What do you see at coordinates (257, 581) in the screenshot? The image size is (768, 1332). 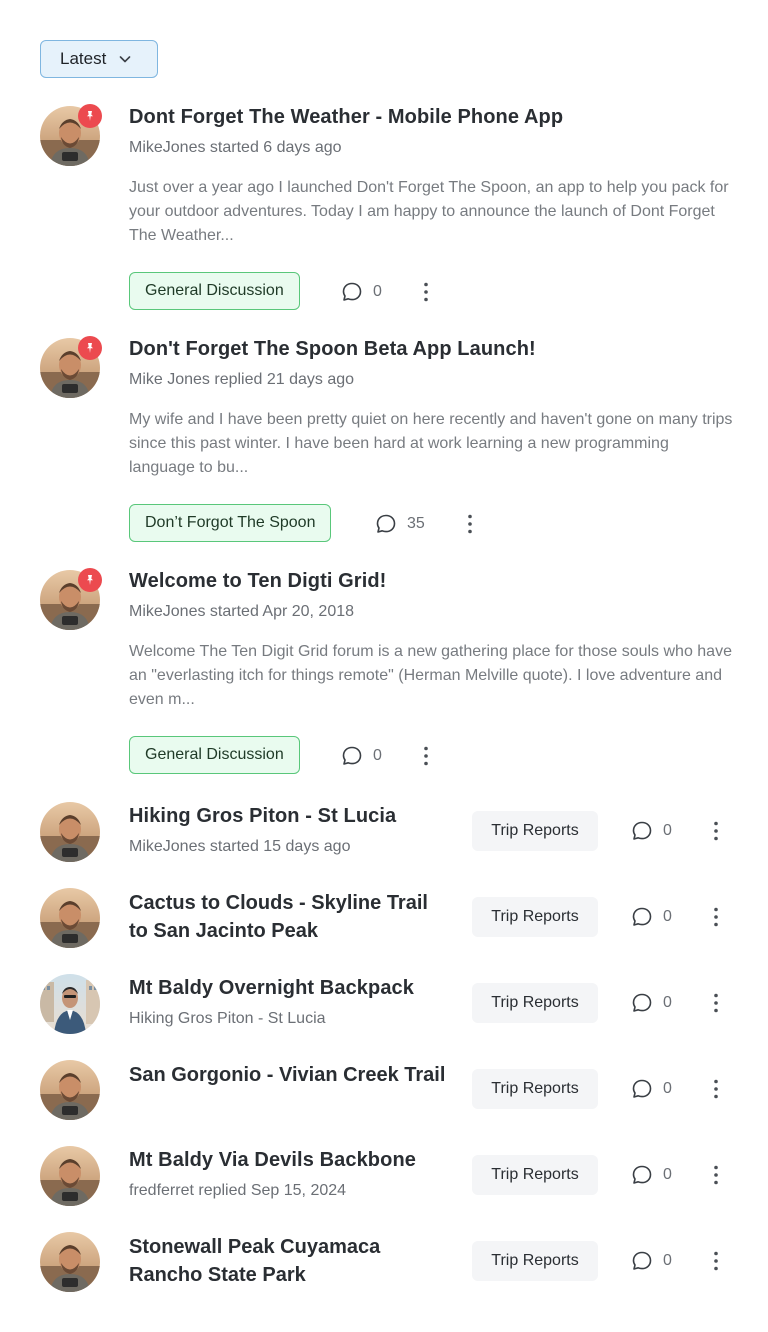 I see `topic-title: Welcome to Ten Digti Grid!` at bounding box center [257, 581].